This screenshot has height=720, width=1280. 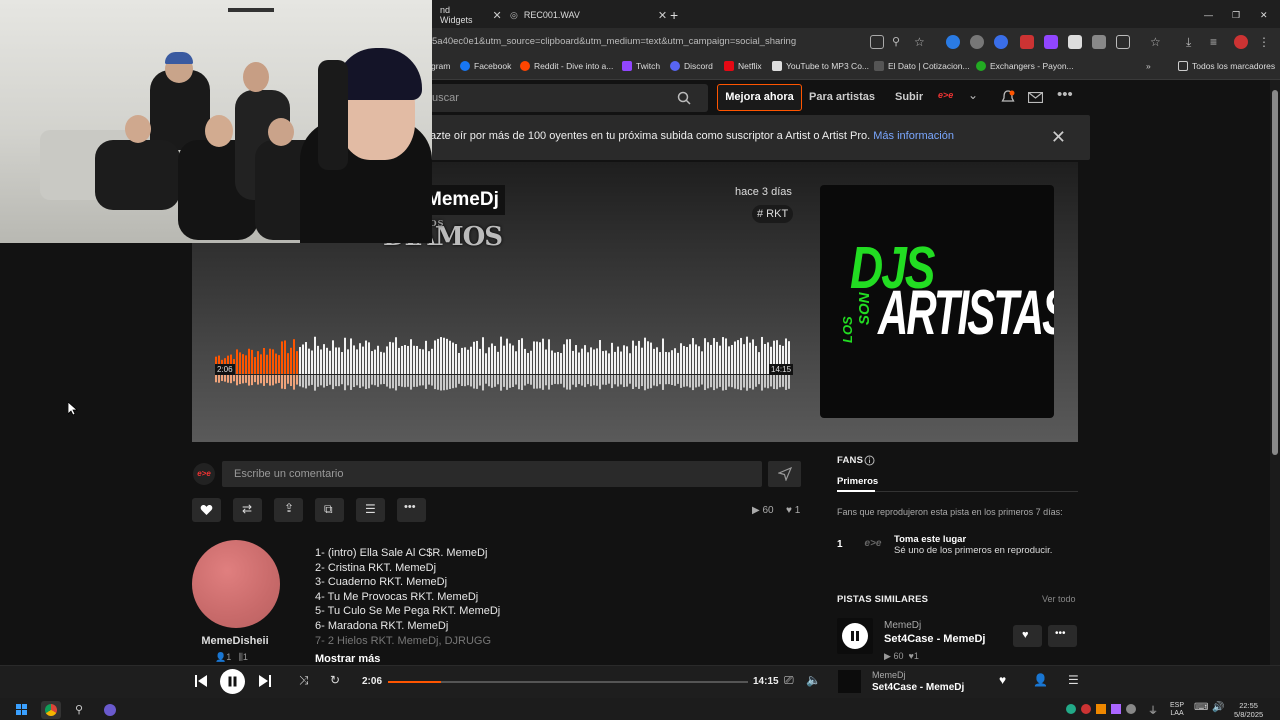 I want to click on bookmark-instagram: gram, so click(x=440, y=66).